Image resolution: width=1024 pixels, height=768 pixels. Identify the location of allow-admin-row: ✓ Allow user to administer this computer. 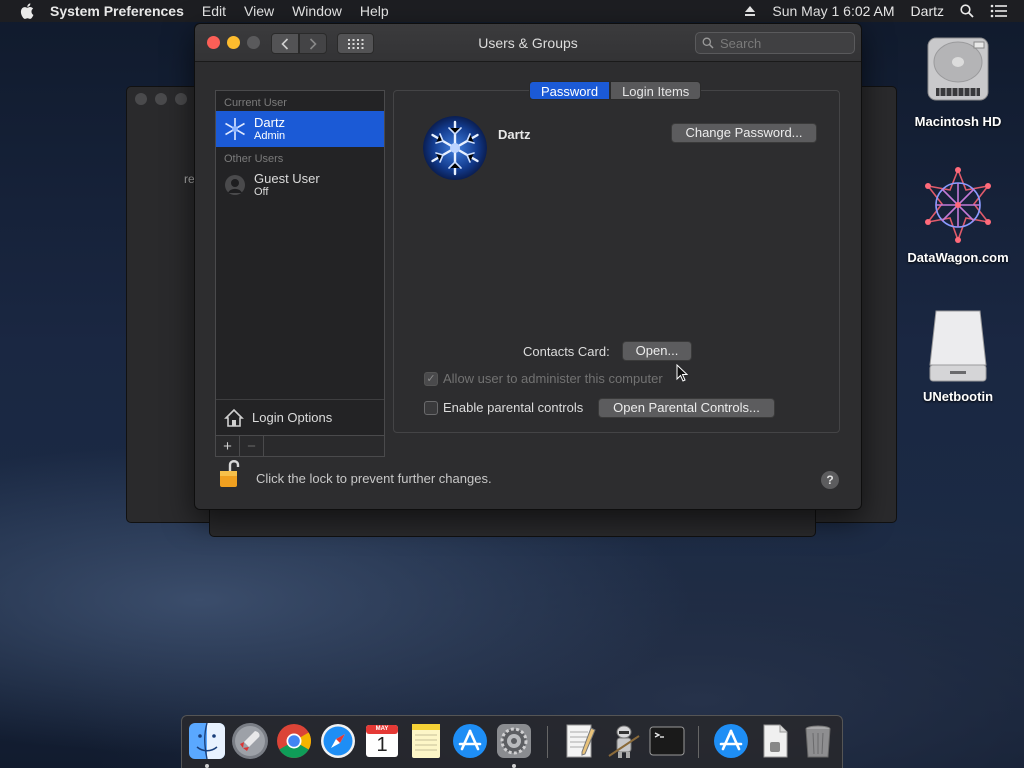
(543, 378).